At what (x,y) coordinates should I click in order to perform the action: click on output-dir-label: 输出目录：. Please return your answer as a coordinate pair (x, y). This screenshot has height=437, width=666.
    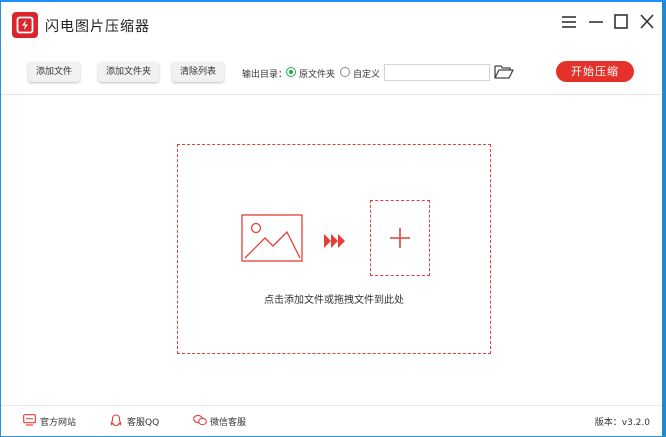
    Looking at the image, I should click on (265, 75).